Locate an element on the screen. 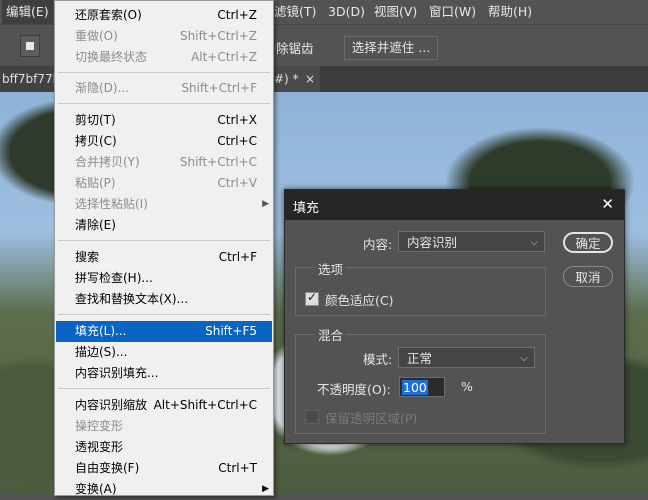  document-tab-active: #) * × is located at coordinates (296, 79).